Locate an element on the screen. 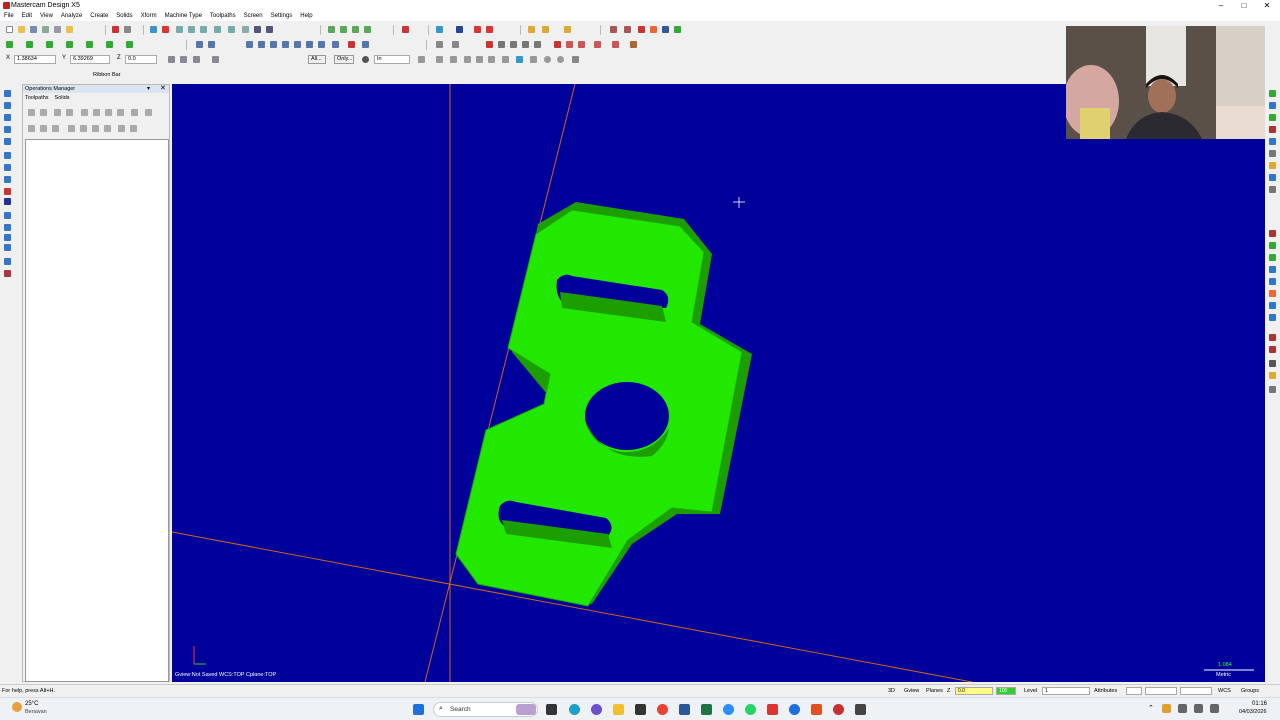  undo-icon is located at coordinates (115, 29).